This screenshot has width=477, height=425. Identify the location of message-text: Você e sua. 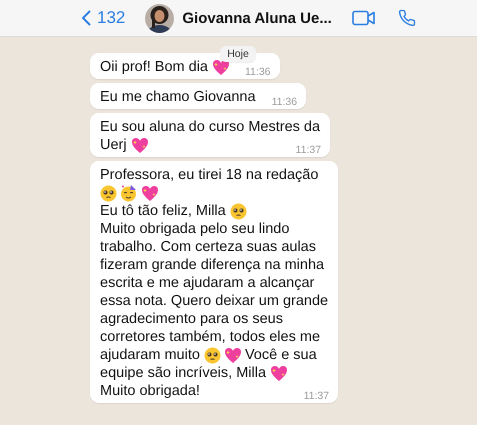
(280, 355).